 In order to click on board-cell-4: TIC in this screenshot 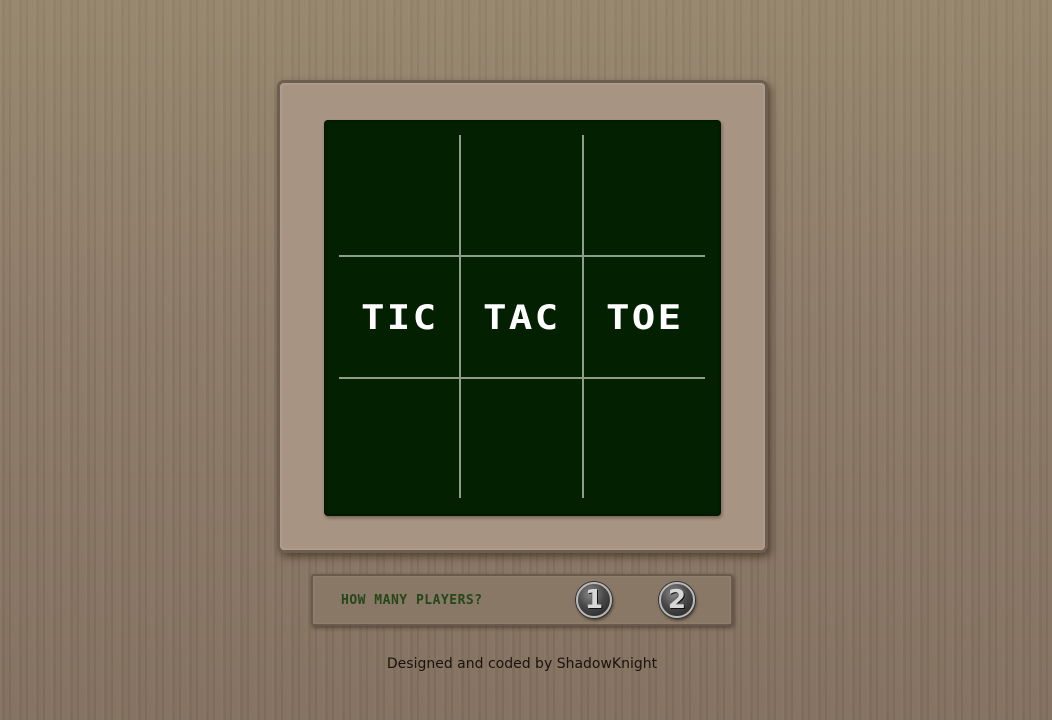, I will do `click(399, 317)`.